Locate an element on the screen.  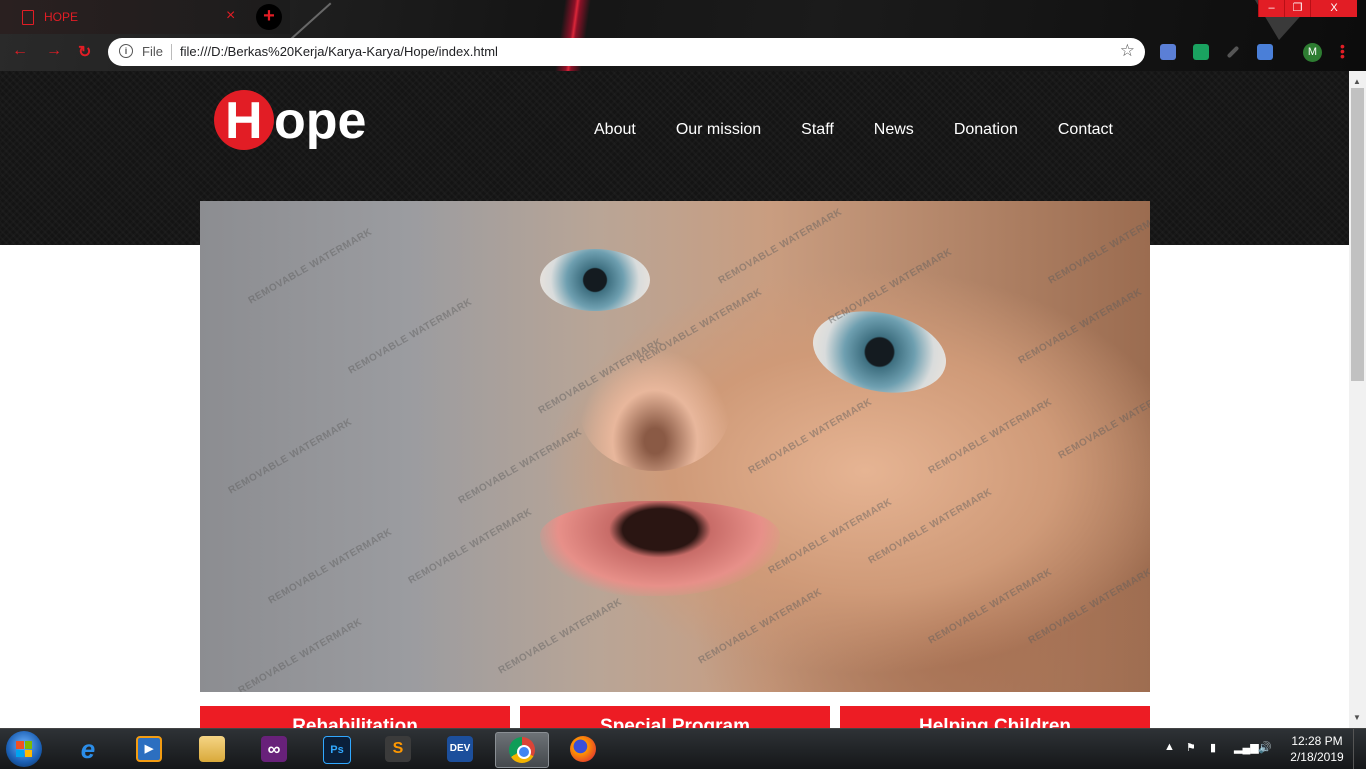
taskbar-photoshop: Ps is located at coordinates (336, 749).